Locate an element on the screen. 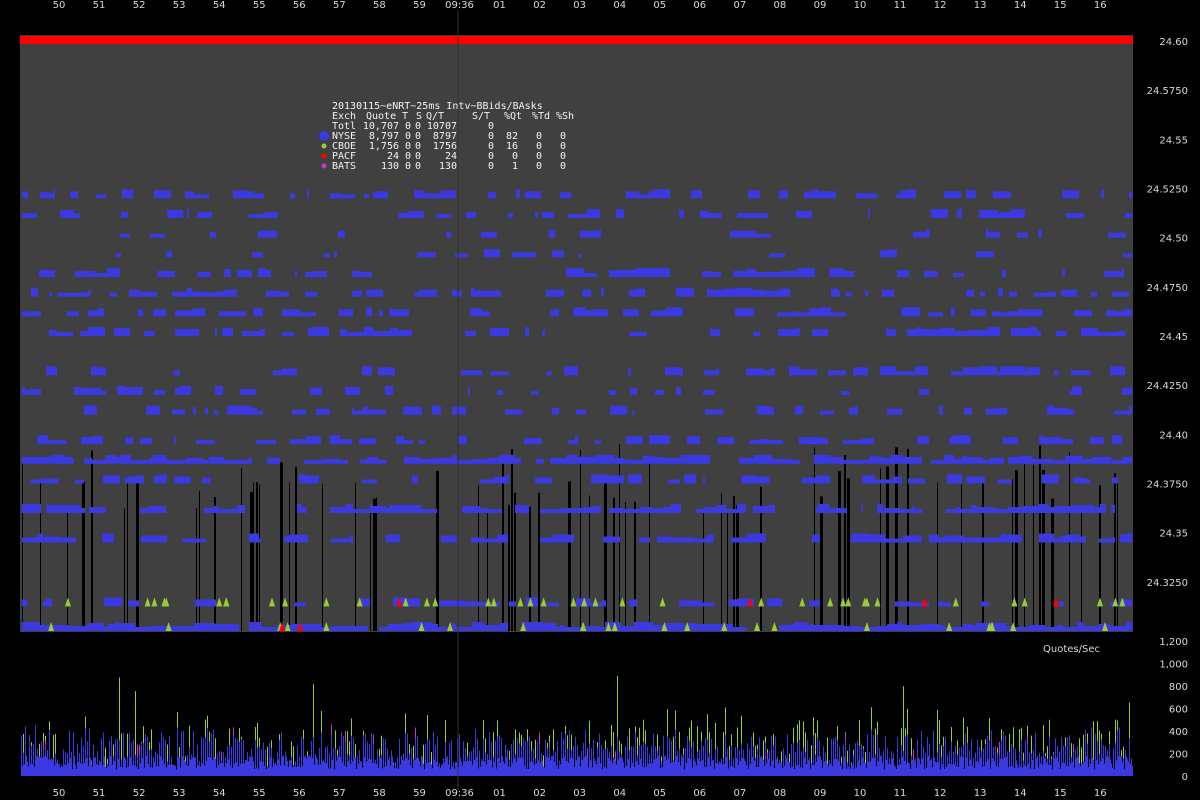 The image size is (1200, 800). table-header-cell: %Qt is located at coordinates (513, 116).